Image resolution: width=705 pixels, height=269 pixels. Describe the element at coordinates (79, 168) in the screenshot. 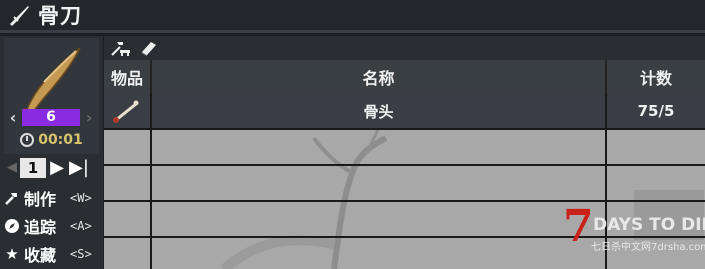

I see `skip-end-icon: ▶|` at that location.